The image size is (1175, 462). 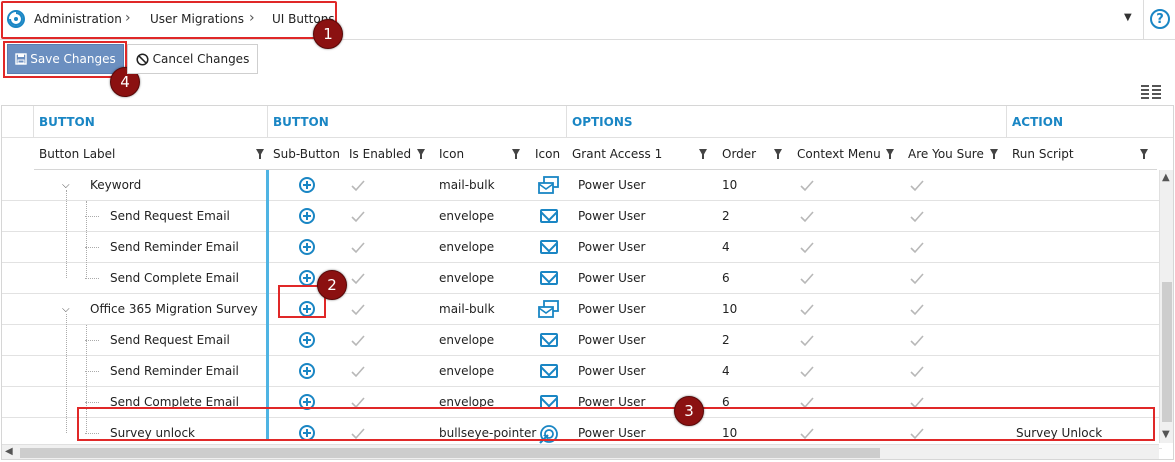 I want to click on column-header-order: Order, so click(x=754, y=154).